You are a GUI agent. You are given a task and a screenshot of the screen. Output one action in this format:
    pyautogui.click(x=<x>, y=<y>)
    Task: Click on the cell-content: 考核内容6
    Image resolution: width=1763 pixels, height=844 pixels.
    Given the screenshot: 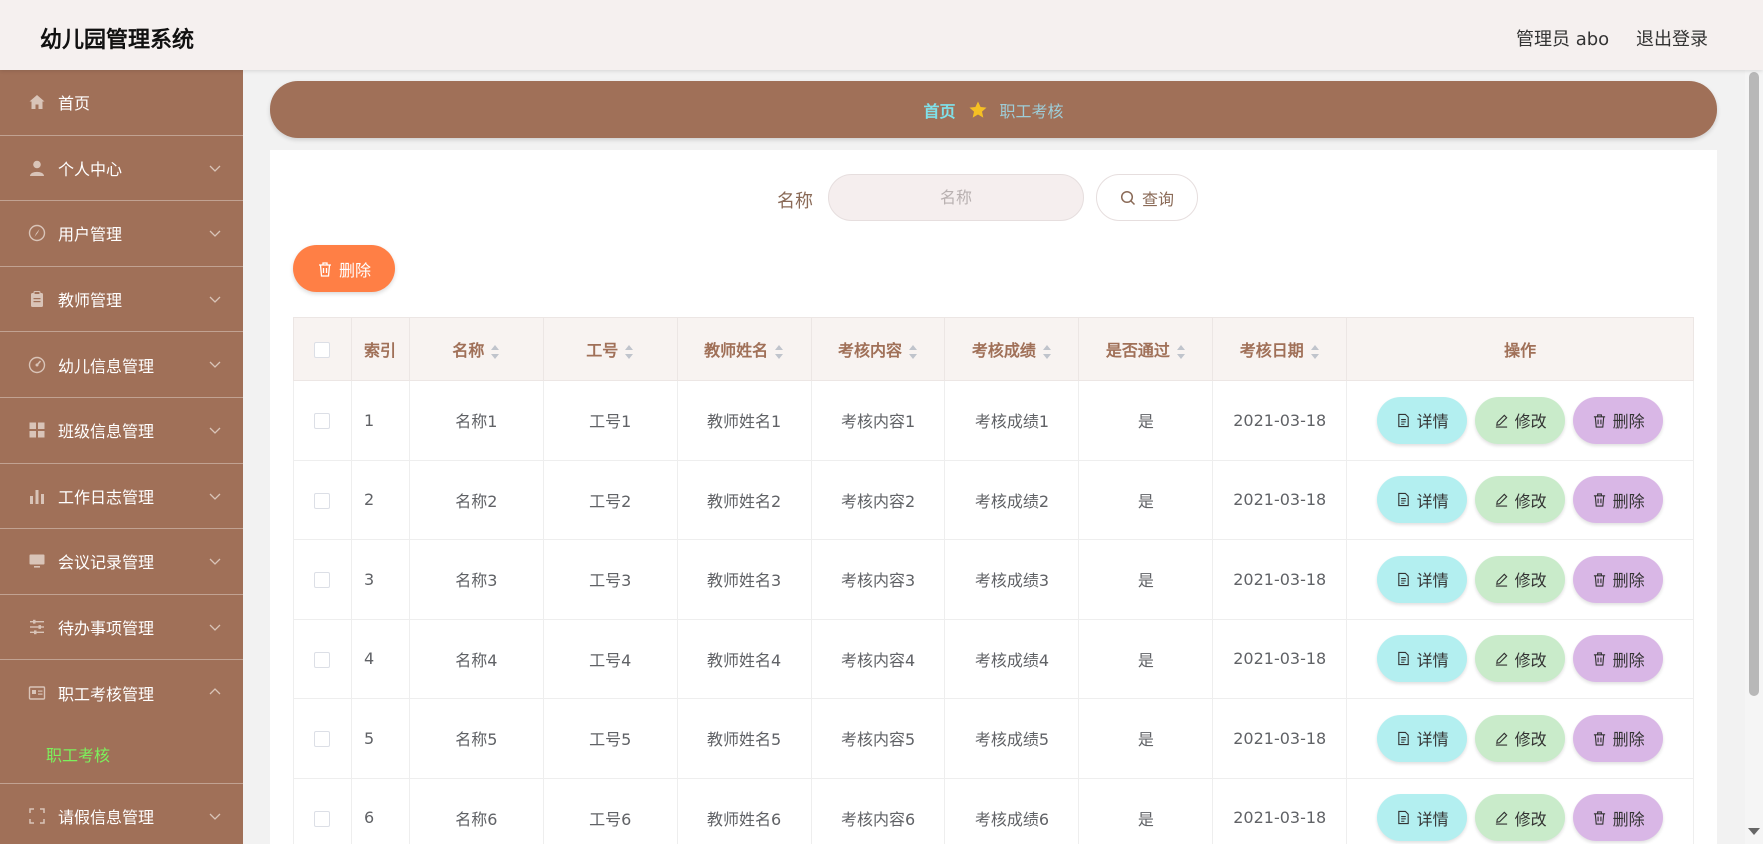 What is the action you would take?
    pyautogui.click(x=878, y=810)
    